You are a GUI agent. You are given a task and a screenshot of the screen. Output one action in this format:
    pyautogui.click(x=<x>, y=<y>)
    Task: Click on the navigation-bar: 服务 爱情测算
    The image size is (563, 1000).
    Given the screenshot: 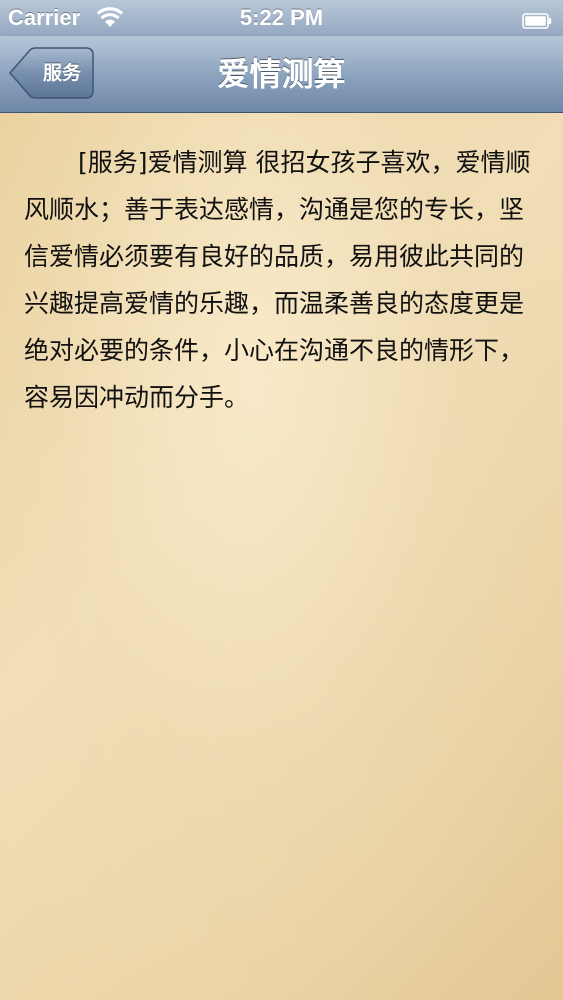 What is the action you would take?
    pyautogui.click(x=281, y=74)
    